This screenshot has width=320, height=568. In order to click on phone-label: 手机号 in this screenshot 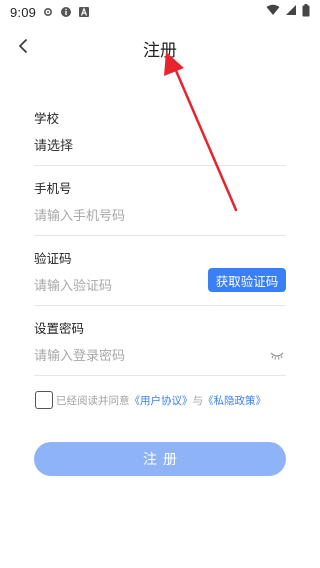, I will do `click(53, 188)`.